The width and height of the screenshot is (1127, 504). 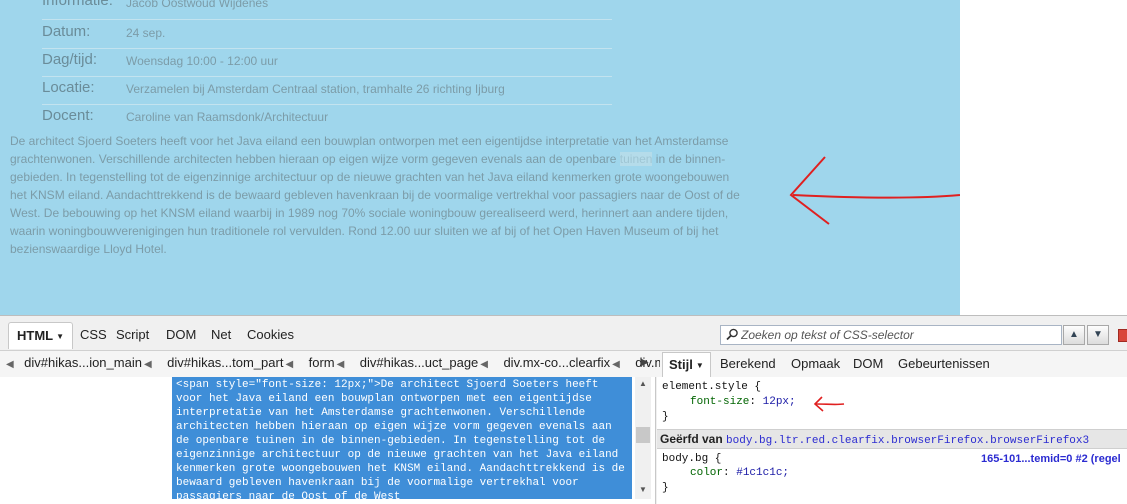 I want to click on css-property: color, so click(x=706, y=473).